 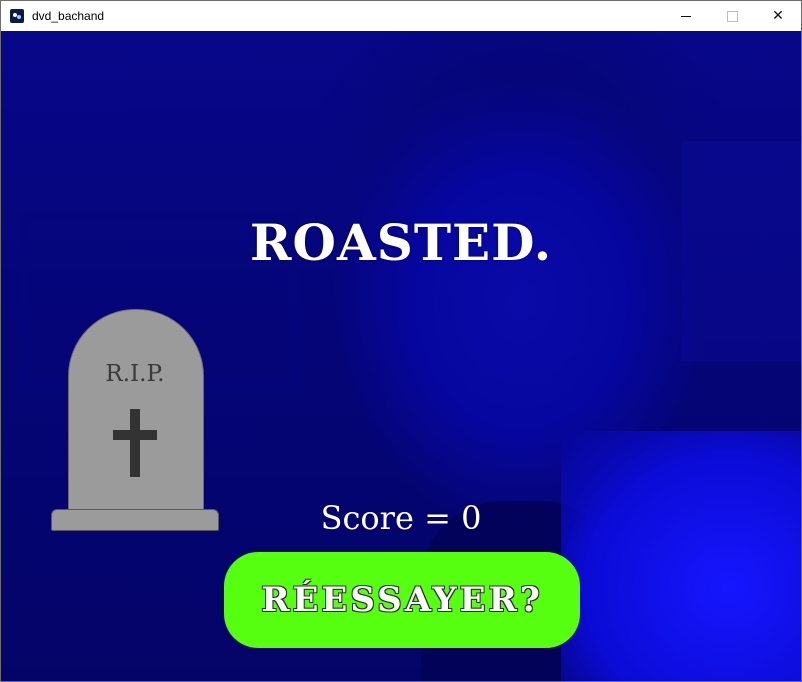 I want to click on background-shirt, so click(x=681, y=556).